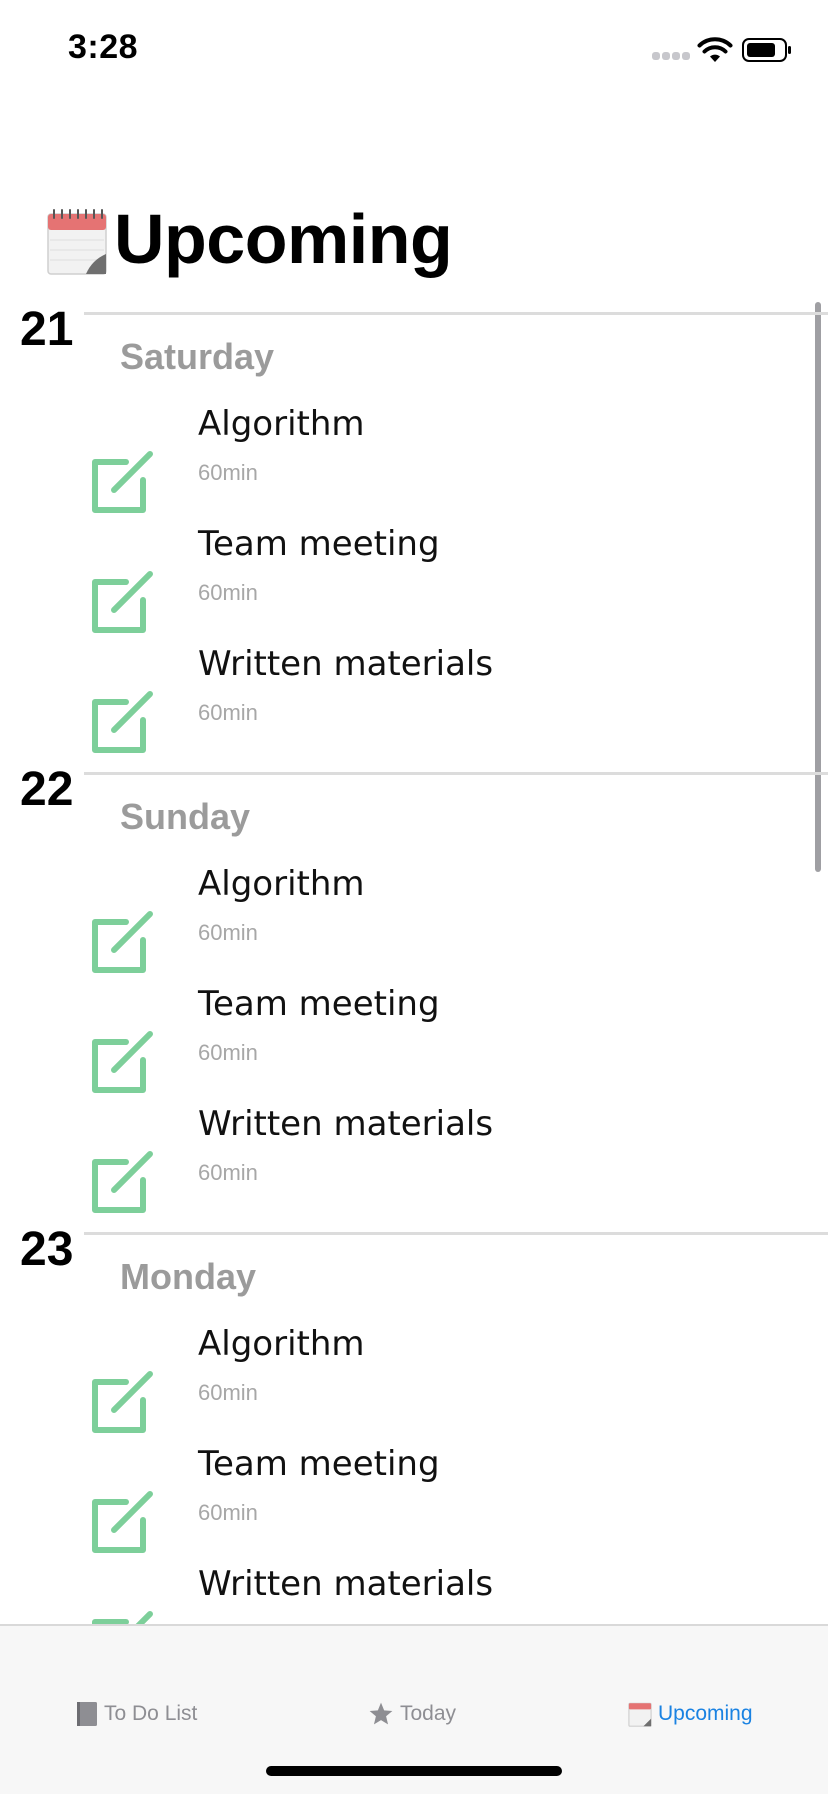 Image resolution: width=828 pixels, height=1794 pixels. I want to click on tab-today: Today, so click(412, 1714).